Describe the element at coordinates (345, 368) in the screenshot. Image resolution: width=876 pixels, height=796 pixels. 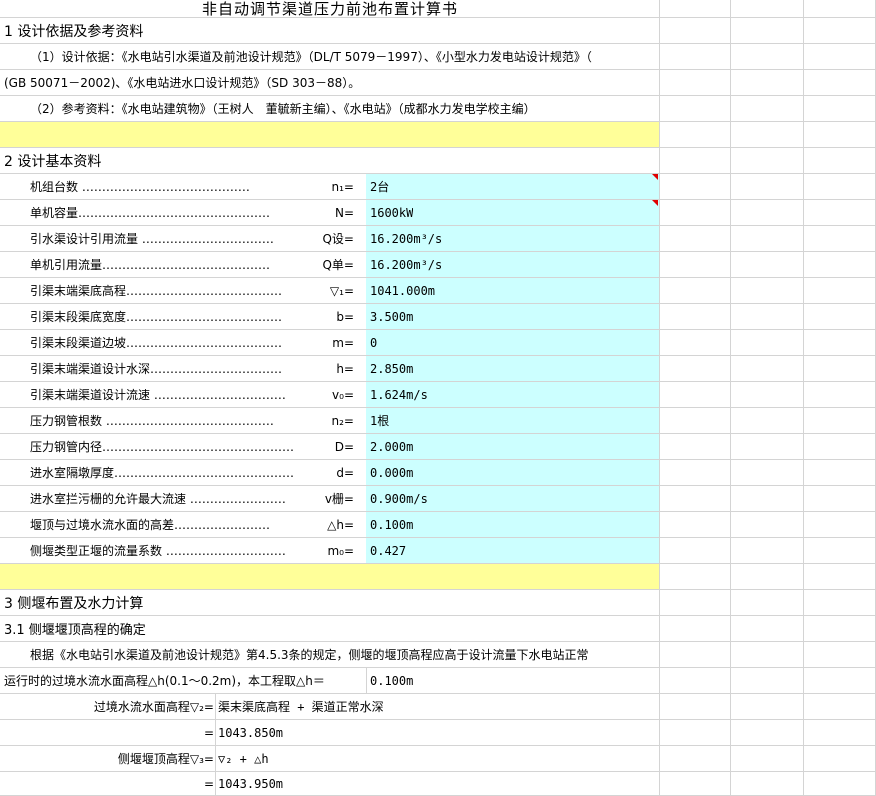
I see `param-symbol: h=` at that location.